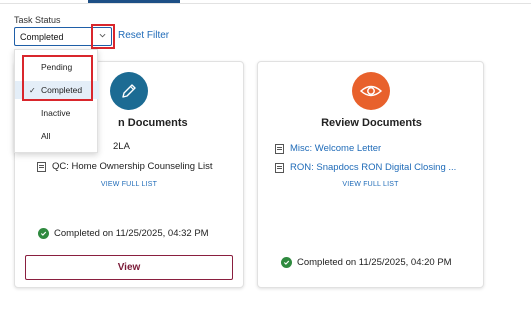 The height and width of the screenshot is (325, 531). I want to click on task-status-selected-value: Completed, so click(42, 37).